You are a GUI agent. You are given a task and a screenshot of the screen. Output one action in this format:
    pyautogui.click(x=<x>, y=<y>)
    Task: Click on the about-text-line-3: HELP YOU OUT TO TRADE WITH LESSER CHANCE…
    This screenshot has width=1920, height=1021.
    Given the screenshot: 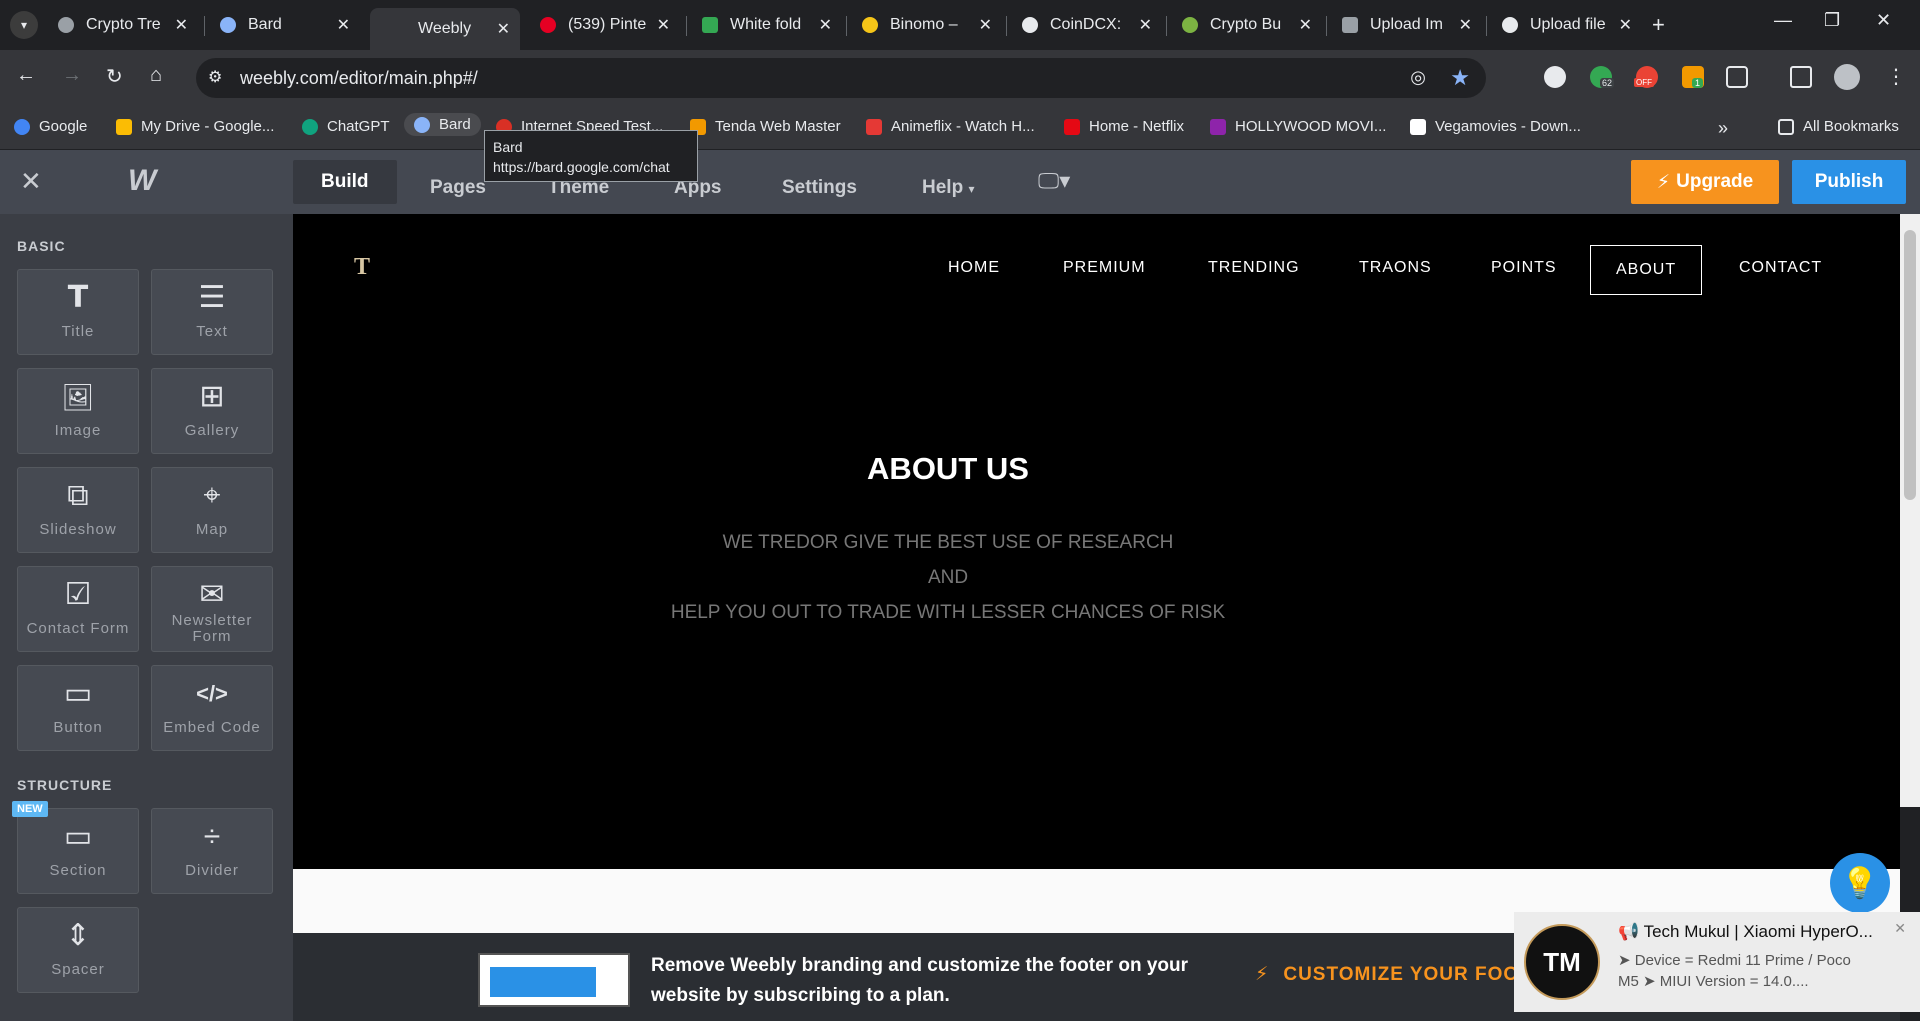 What is the action you would take?
    pyautogui.click(x=948, y=613)
    